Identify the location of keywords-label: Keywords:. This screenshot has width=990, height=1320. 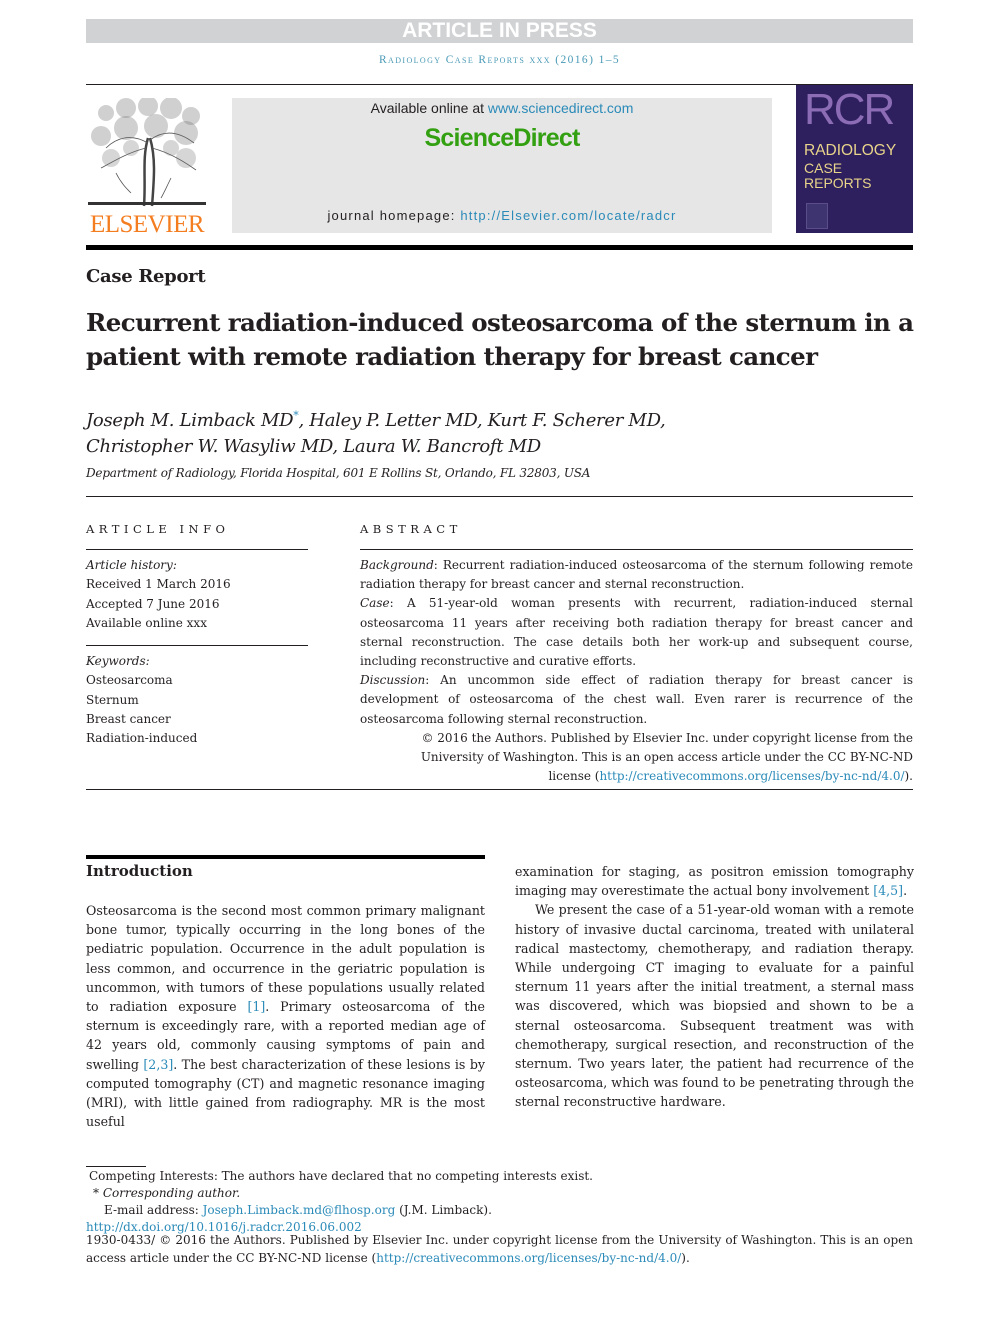
(118, 661).